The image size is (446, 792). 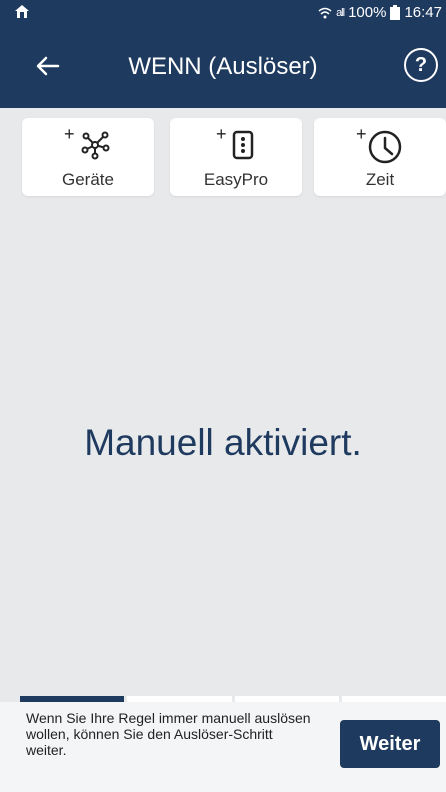 I want to click on wifi-icon, so click(x=325, y=12).